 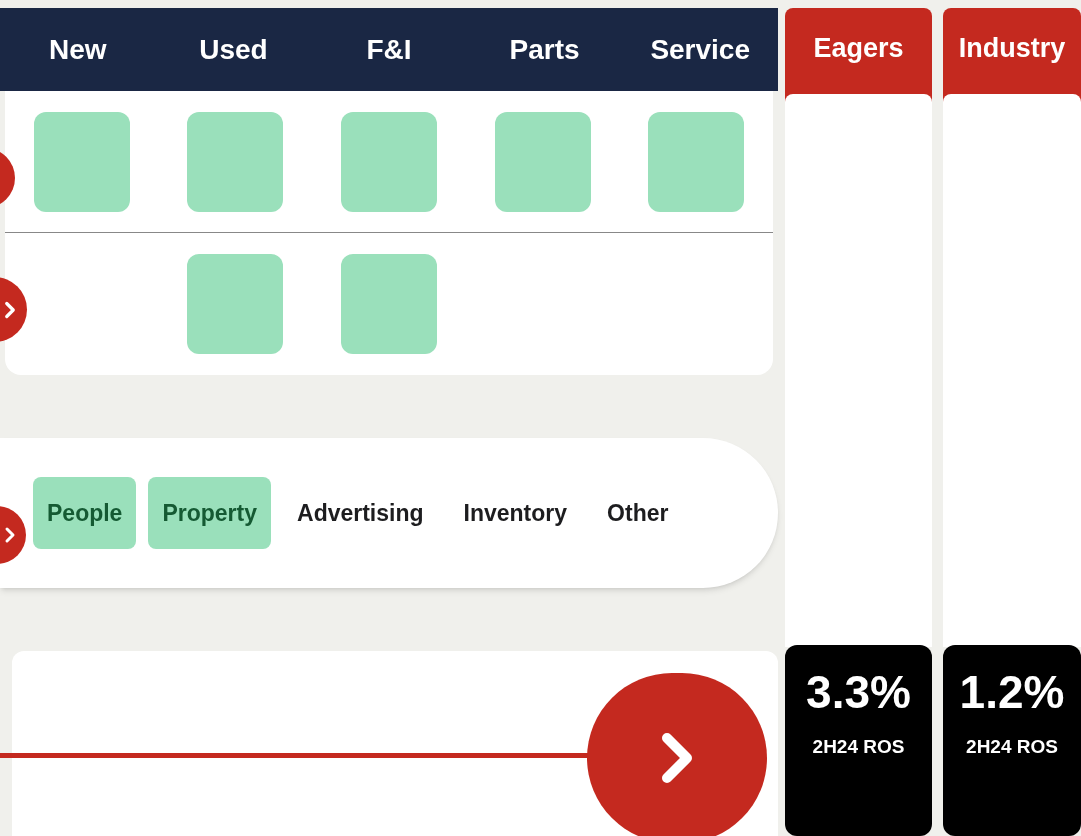 I want to click on column-title: Industry, so click(x=1012, y=48).